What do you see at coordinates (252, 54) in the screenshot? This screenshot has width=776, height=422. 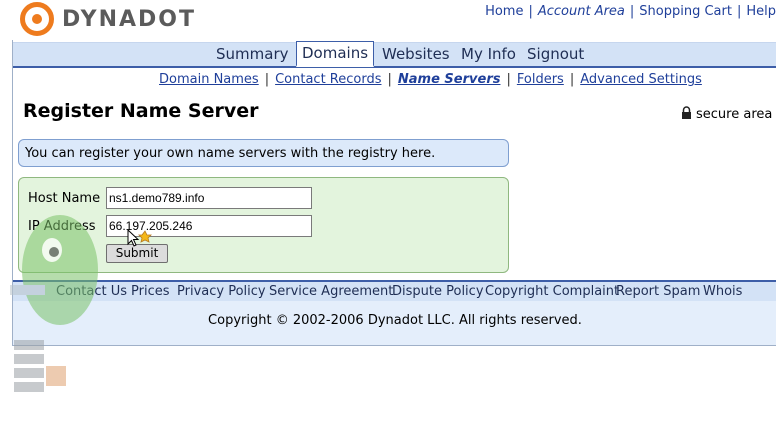 I see `tab-summary: Summary` at bounding box center [252, 54].